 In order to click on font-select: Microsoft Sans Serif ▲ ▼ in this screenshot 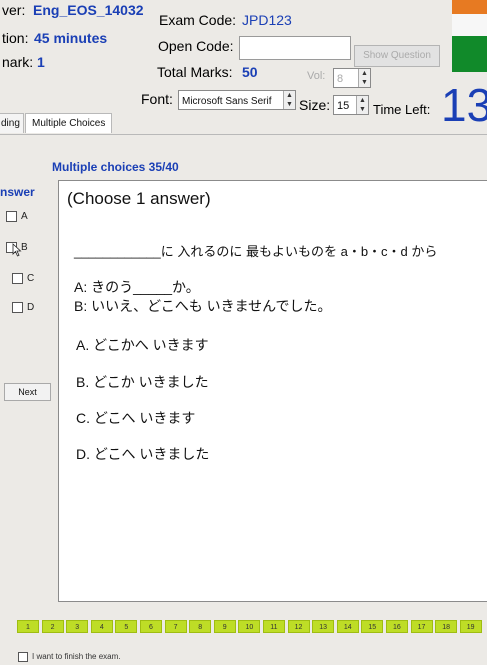, I will do `click(237, 100)`.